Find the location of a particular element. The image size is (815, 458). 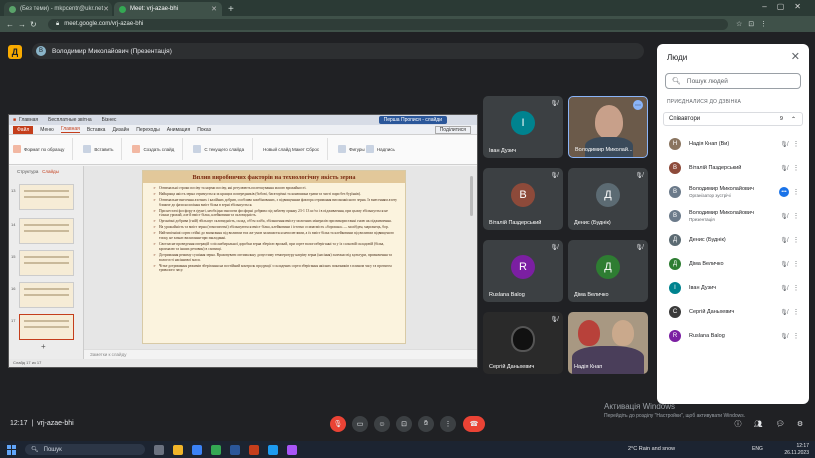

ppt-doc-tab: Бізнес is located at coordinates (109, 120).